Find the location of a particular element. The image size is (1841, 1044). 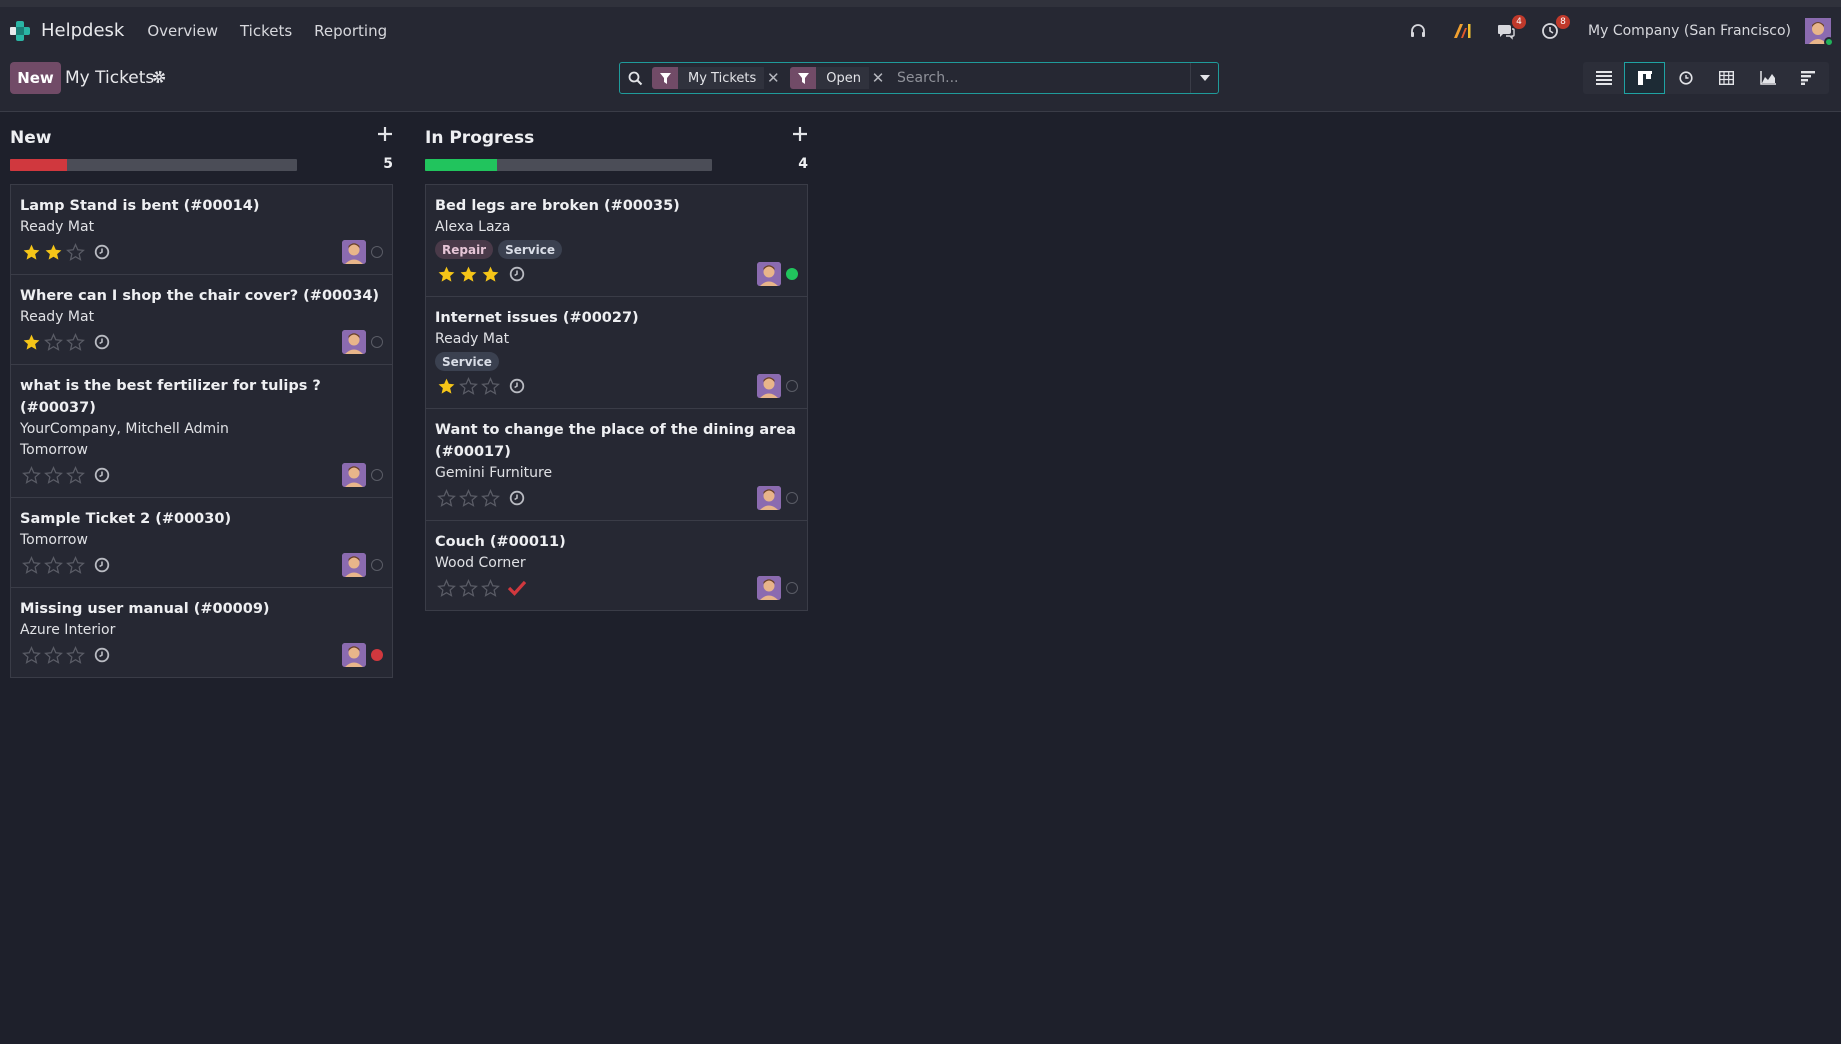

kanban-view-icon is located at coordinates (1644, 78).